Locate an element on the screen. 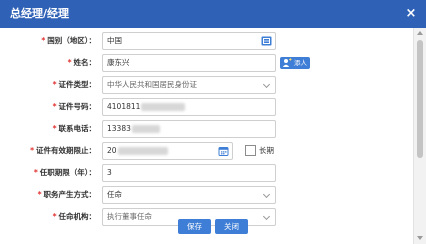  appoint-method-label: * 职务产生方式： is located at coordinates (52, 195).